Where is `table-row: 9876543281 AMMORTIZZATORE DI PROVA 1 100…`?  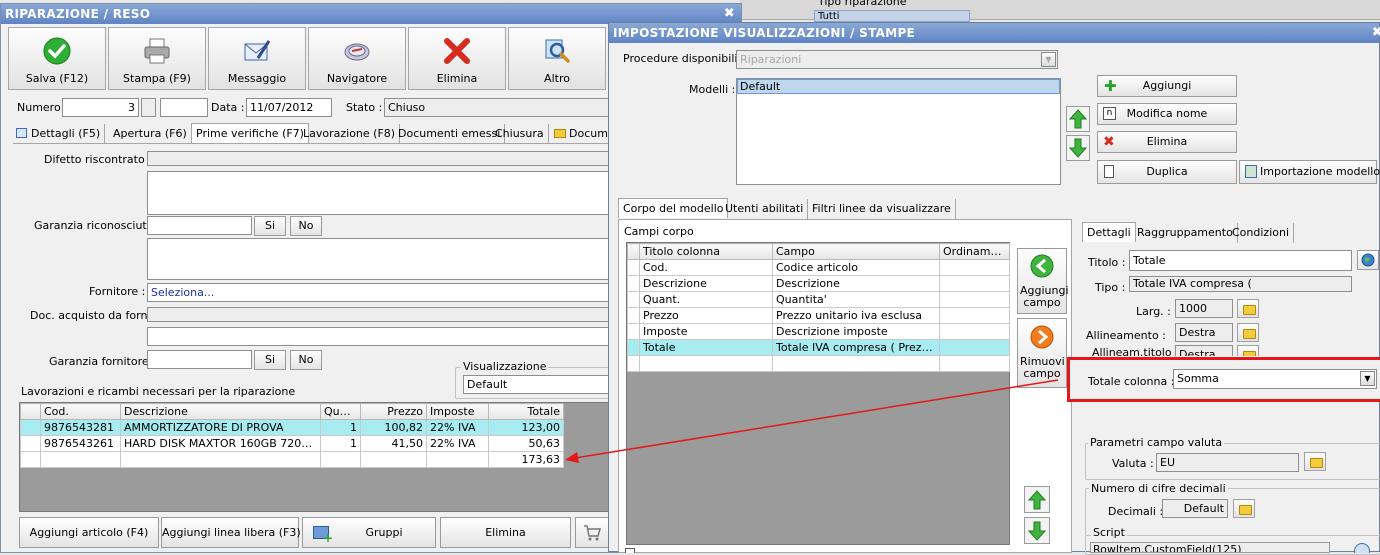 table-row: 9876543281 AMMORTIZZATORE DI PROVA 1 100… is located at coordinates (292, 427).